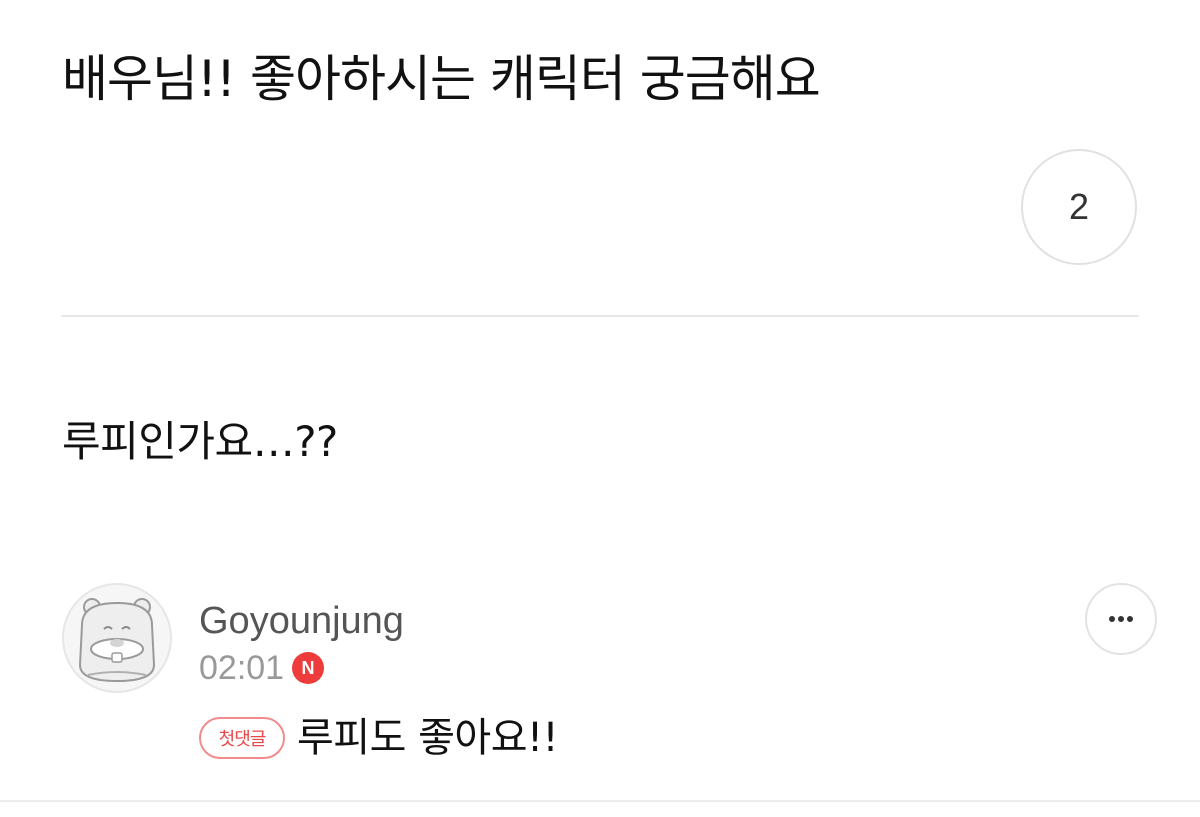 This screenshot has width=1200, height=817. Describe the element at coordinates (301, 621) in the screenshot. I see `comment-author: Goyounjung` at that location.